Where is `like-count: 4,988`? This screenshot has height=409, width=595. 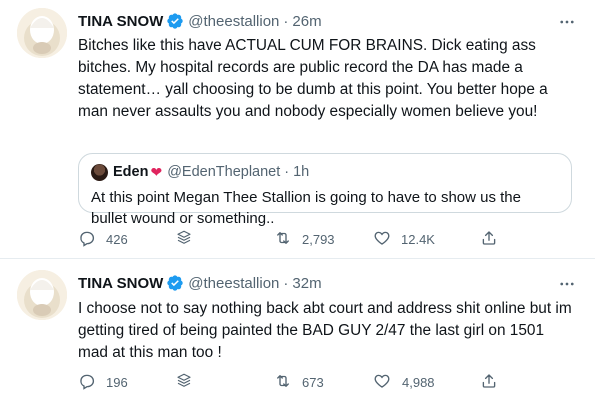
like-count: 4,988 is located at coordinates (418, 382).